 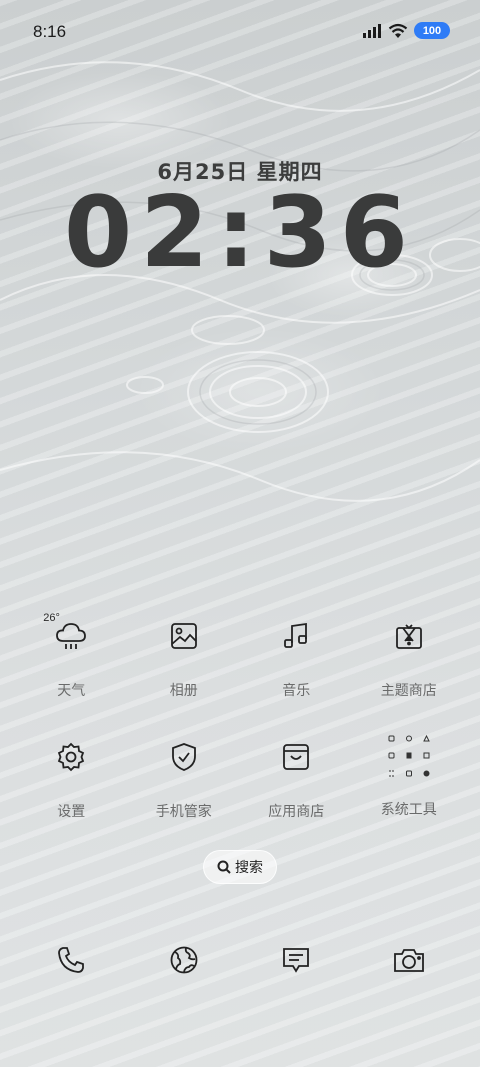 I want to click on app-theme-store: 主题商店, so click(x=409, y=670).